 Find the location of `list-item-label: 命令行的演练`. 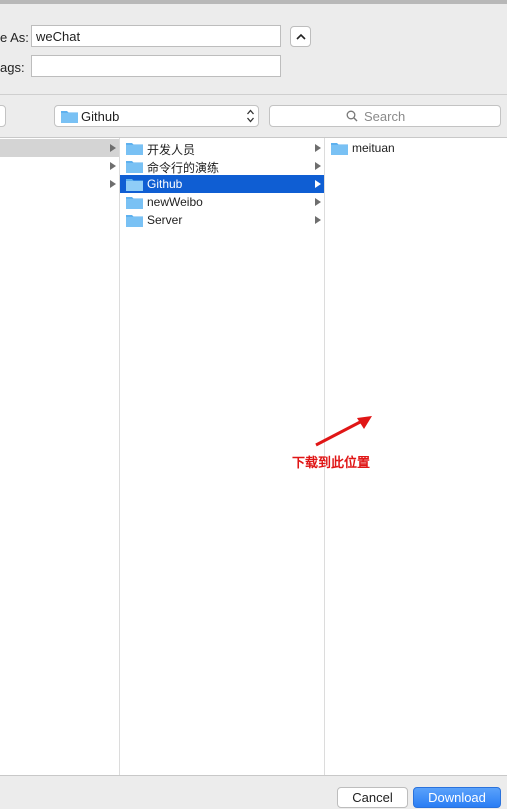

list-item-label: 命令行的演练 is located at coordinates (183, 168).